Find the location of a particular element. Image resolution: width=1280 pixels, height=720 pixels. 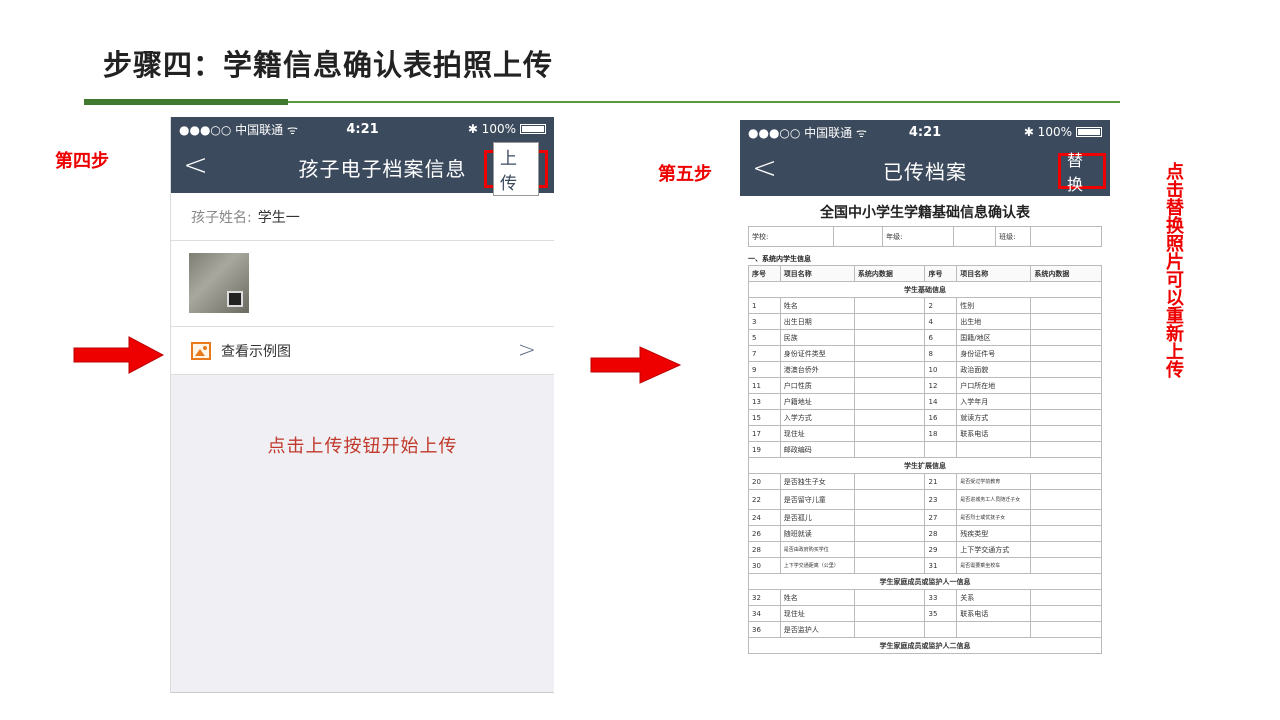

table-cell: 是否监护人 is located at coordinates (817, 629).